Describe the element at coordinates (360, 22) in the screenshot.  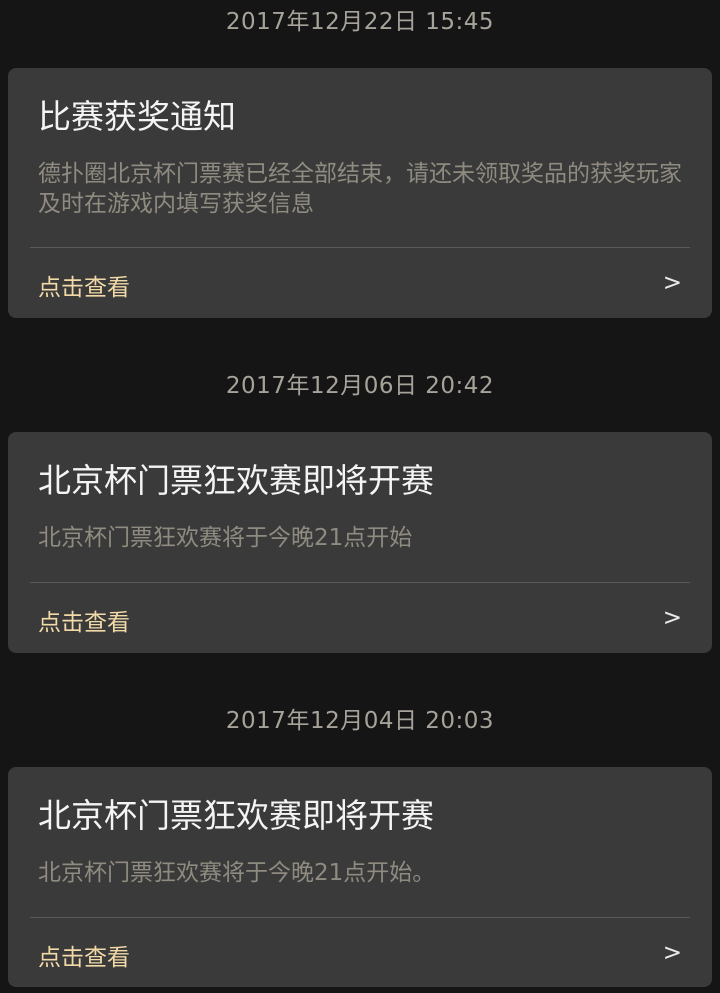
I see `notification-timestamp: 2017年12月22日 15:45` at that location.